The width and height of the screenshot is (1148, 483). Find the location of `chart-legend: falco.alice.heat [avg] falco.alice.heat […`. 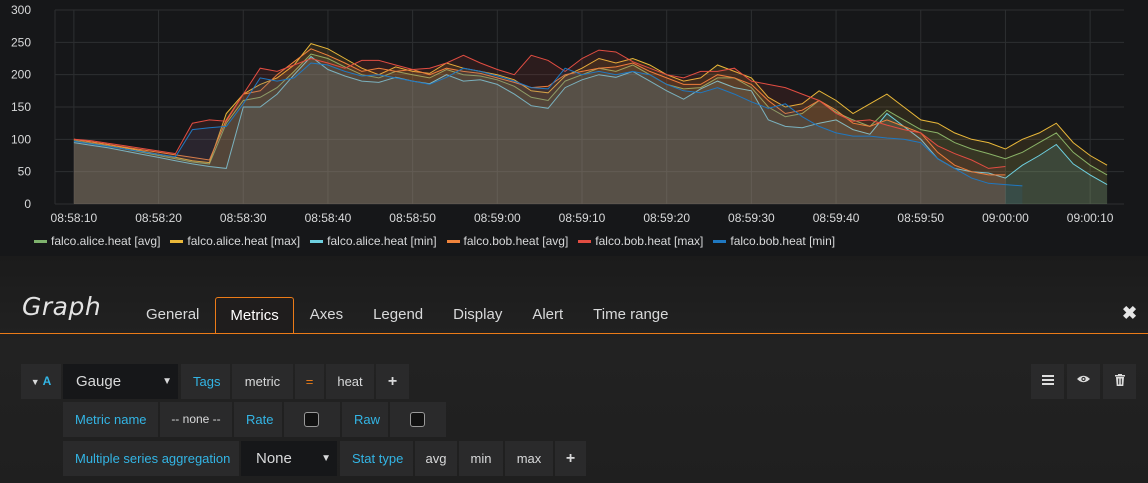

chart-legend: falco.alice.heat [avg] falco.alice.heat [… is located at coordinates (434, 241).